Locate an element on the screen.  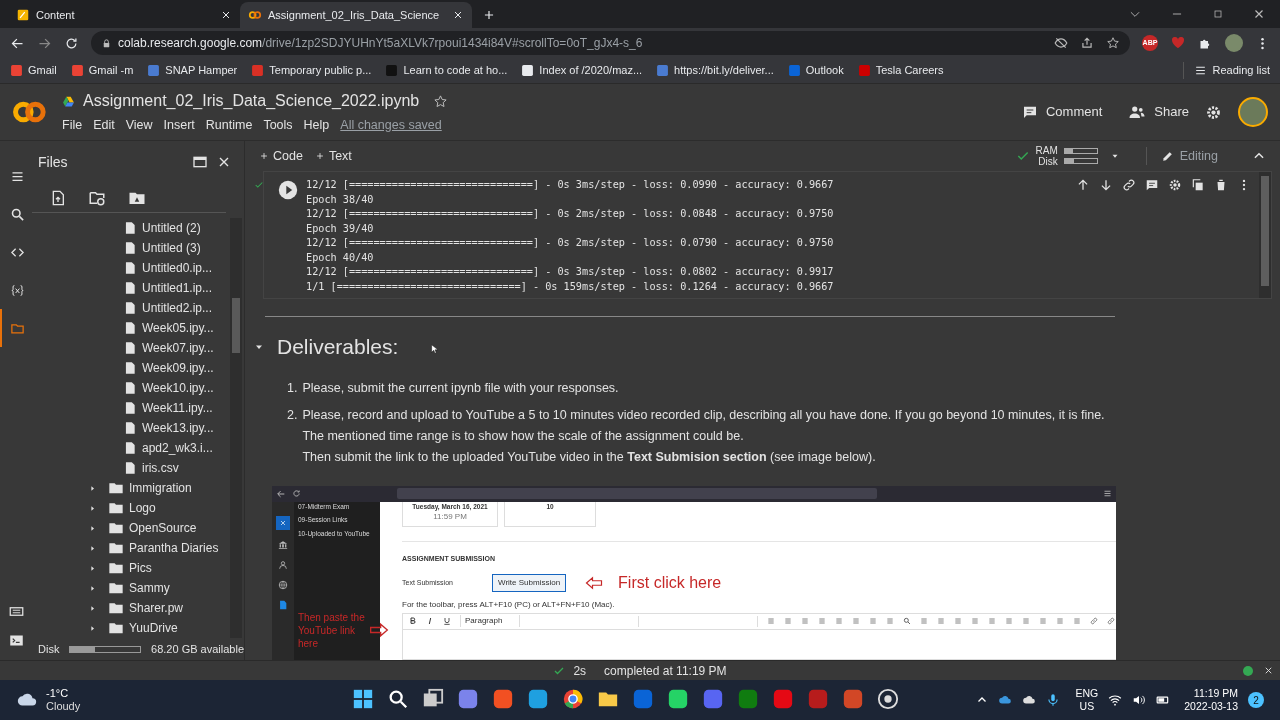
share-icon is located at coordinates (1087, 43).